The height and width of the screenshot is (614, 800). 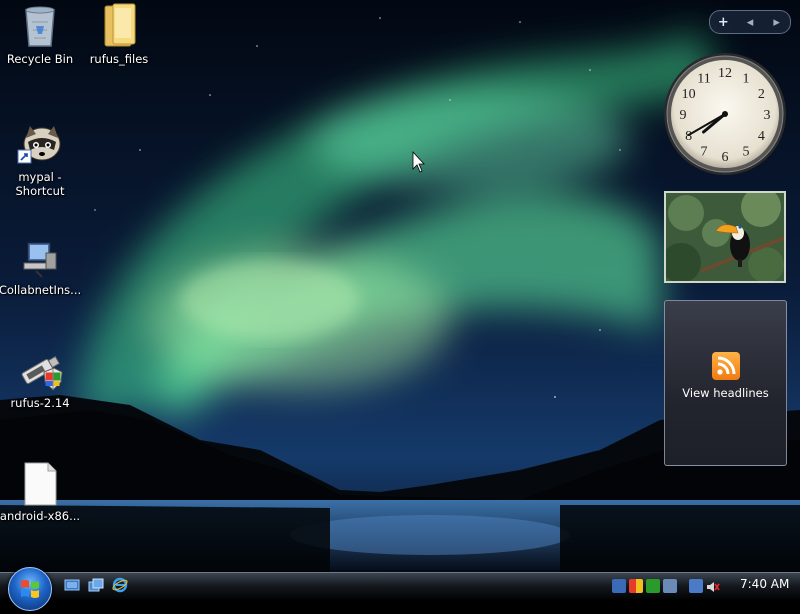 I want to click on next-gadget-button: ▸, so click(x=777, y=22).